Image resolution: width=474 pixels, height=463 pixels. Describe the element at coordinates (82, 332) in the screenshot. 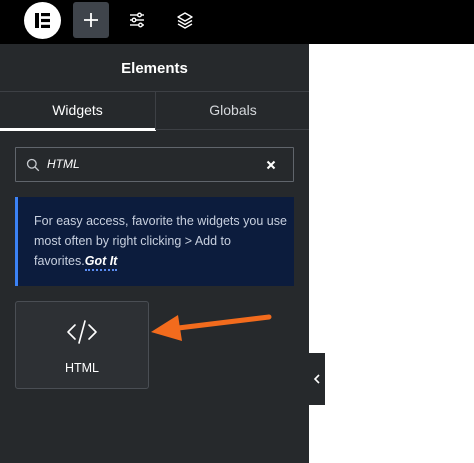

I see `code-icon` at that location.